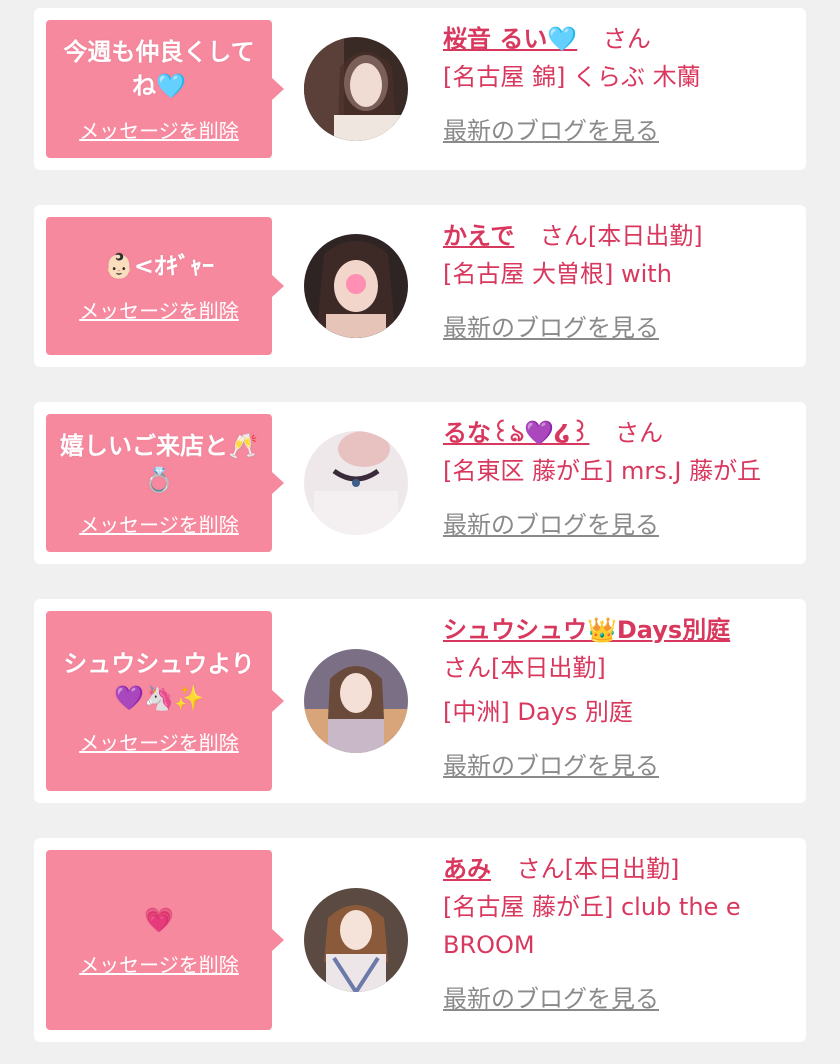 The height and width of the screenshot is (1064, 840). I want to click on message-text: 今週も仲良くしてね🩵, so click(159, 68).